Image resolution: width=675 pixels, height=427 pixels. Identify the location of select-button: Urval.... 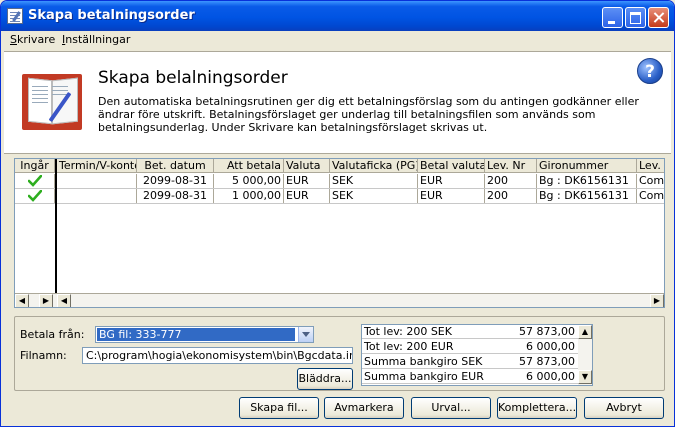
(451, 408).